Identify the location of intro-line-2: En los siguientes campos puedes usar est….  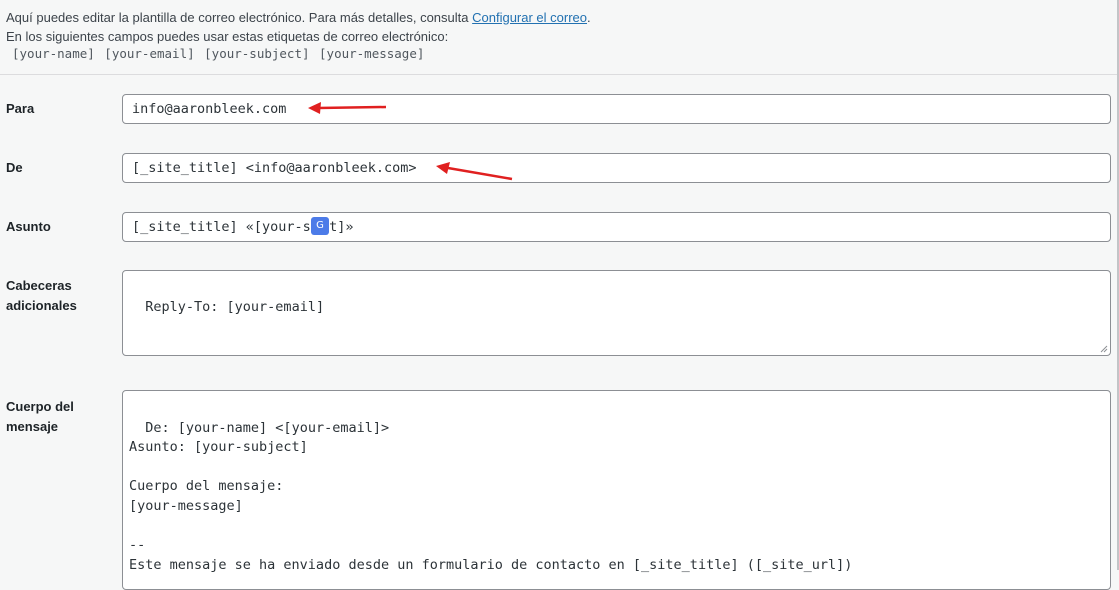
(227, 36).